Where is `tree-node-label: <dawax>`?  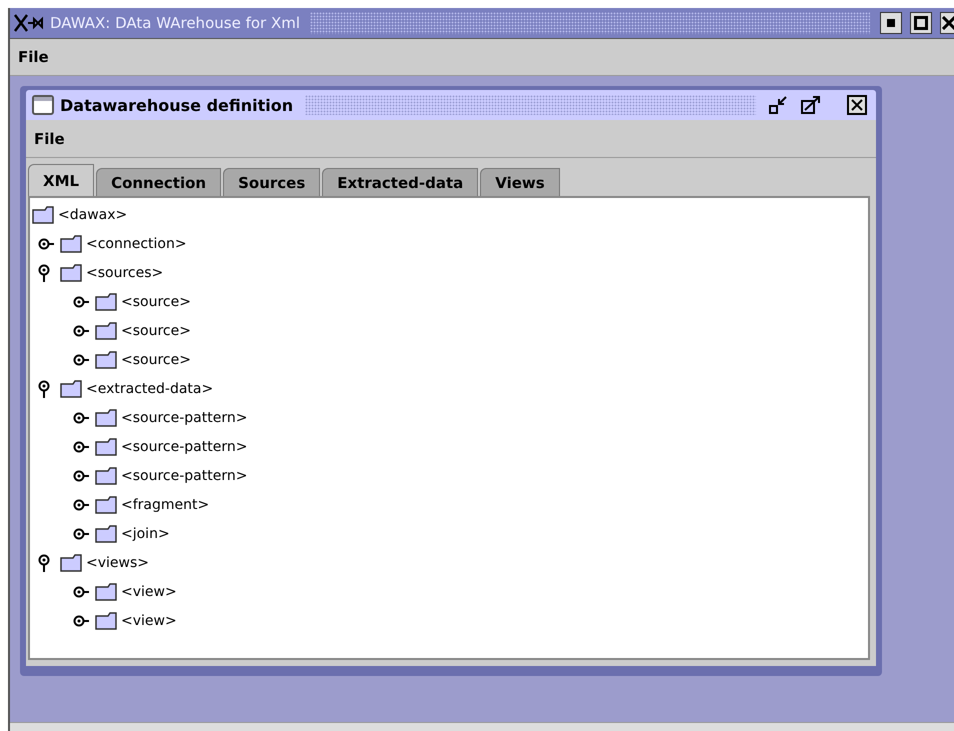
tree-node-label: <dawax> is located at coordinates (93, 214).